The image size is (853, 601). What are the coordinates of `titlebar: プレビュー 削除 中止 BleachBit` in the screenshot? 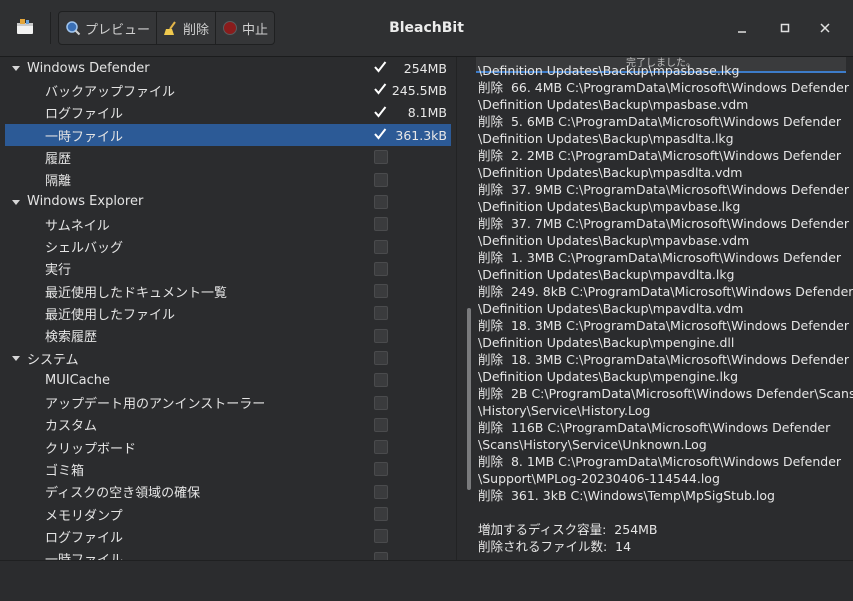 It's located at (426, 28).